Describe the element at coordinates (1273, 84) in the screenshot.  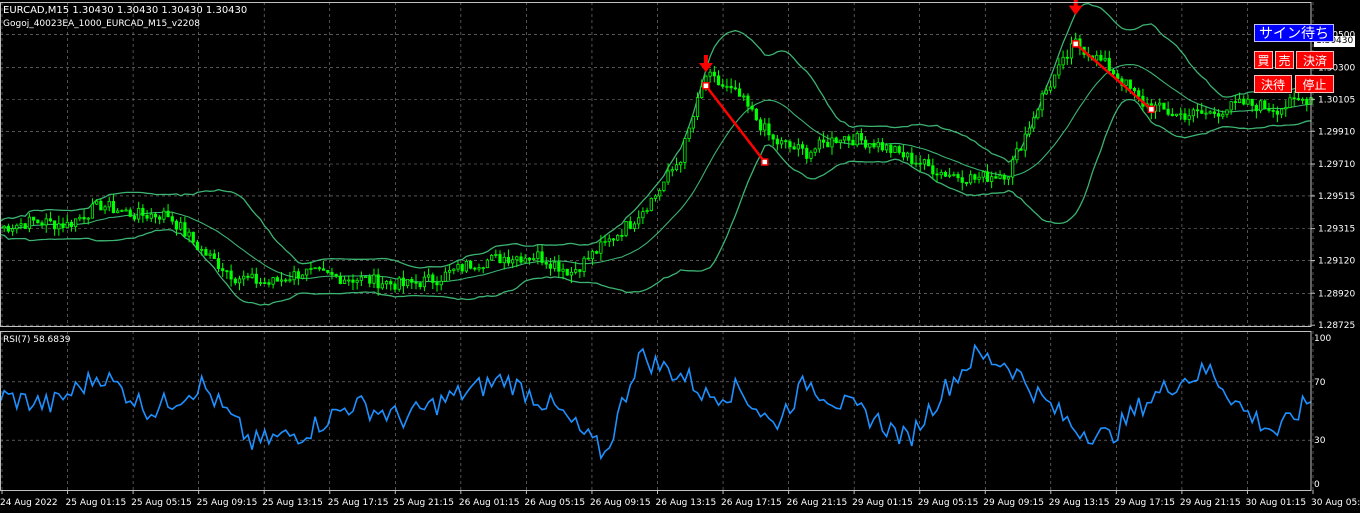
I see `settle-wait-button: 決待` at that location.